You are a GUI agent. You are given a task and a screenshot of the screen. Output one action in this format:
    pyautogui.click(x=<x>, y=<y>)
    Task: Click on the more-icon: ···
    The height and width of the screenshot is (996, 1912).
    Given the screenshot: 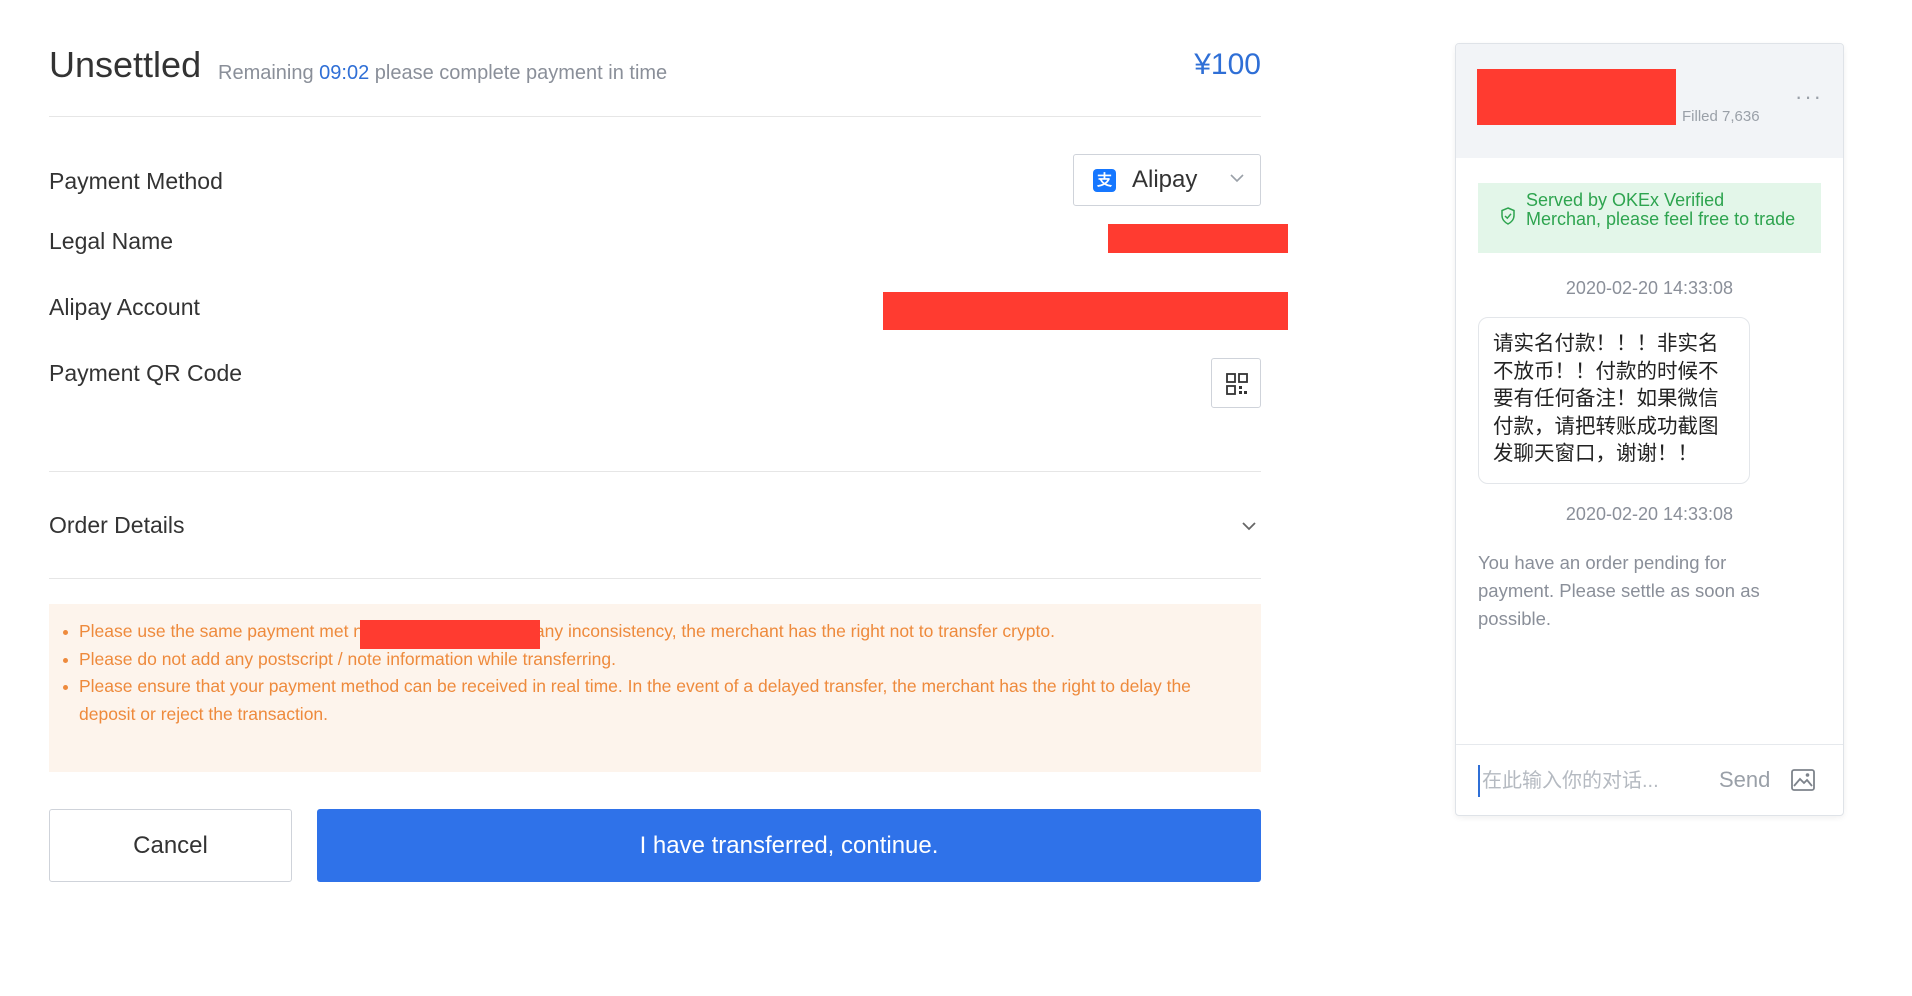 What is the action you would take?
    pyautogui.click(x=1809, y=97)
    